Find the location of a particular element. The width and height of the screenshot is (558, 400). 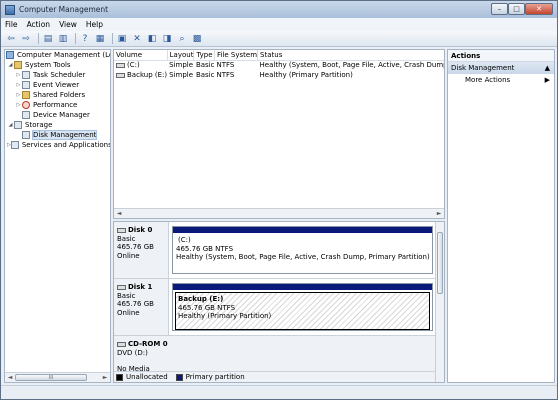

scroll-thumb: III is located at coordinates (51, 377).